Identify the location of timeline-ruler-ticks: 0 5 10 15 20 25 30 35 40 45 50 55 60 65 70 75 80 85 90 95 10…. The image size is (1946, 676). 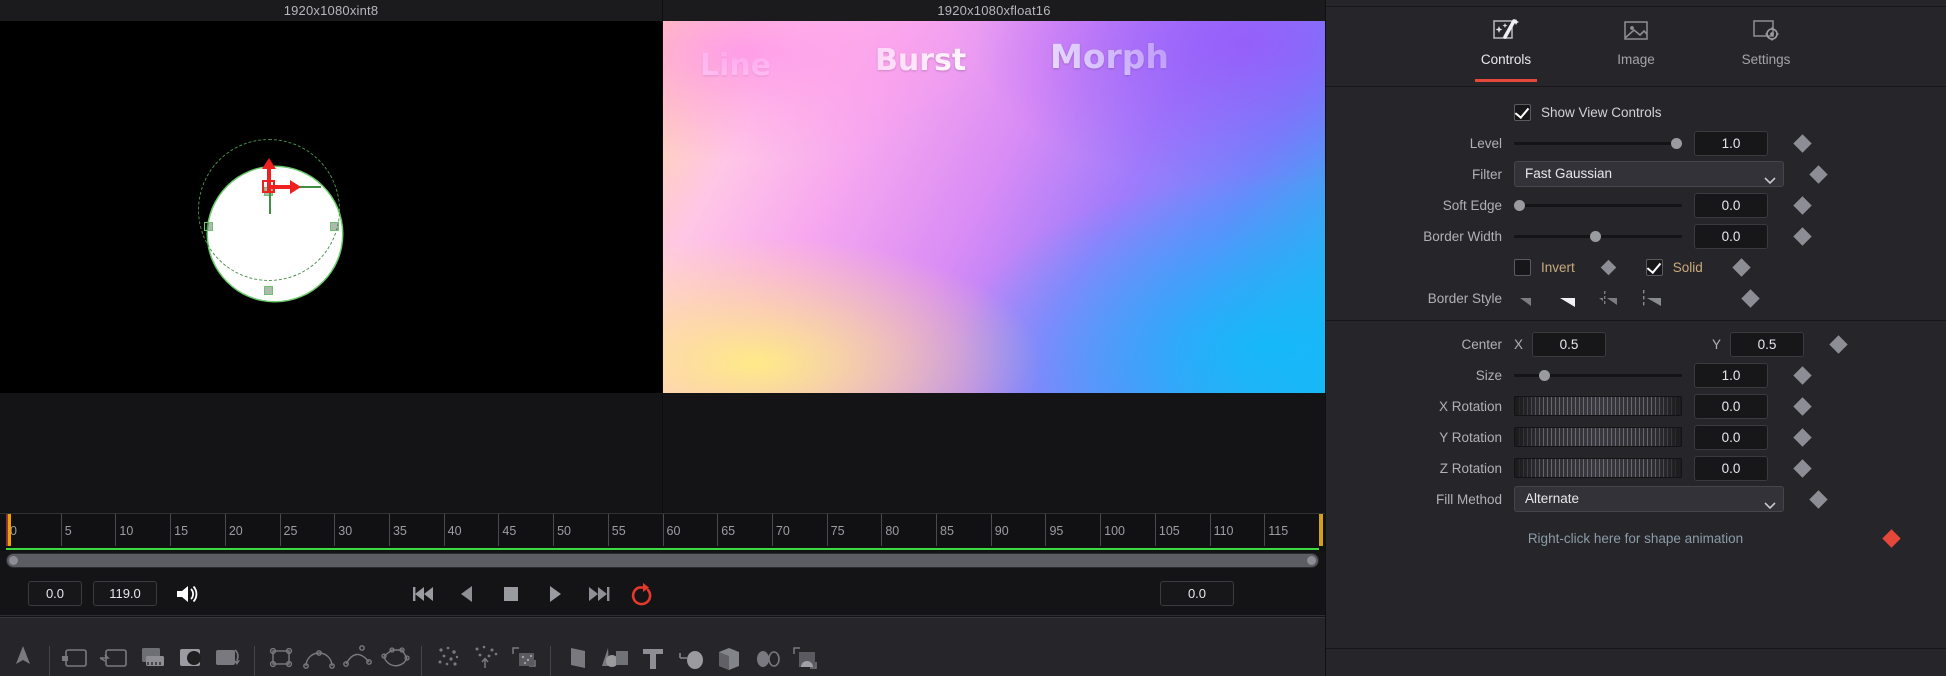
(662, 530).